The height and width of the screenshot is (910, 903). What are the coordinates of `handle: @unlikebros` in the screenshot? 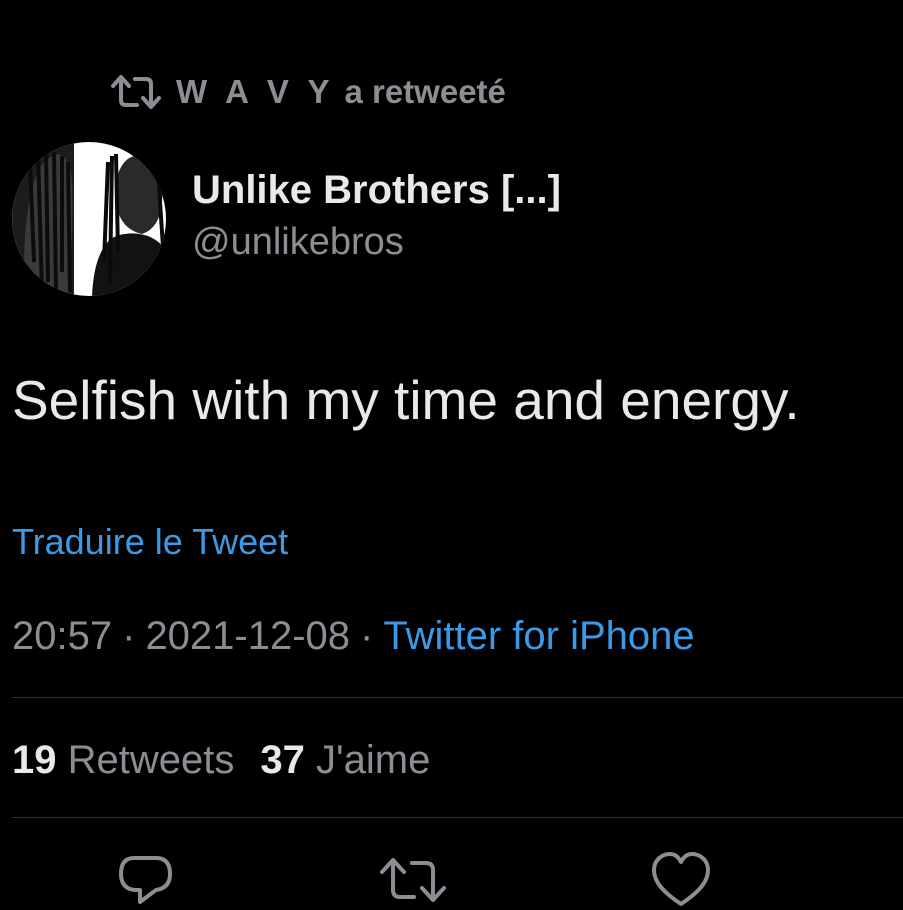 It's located at (376, 242).